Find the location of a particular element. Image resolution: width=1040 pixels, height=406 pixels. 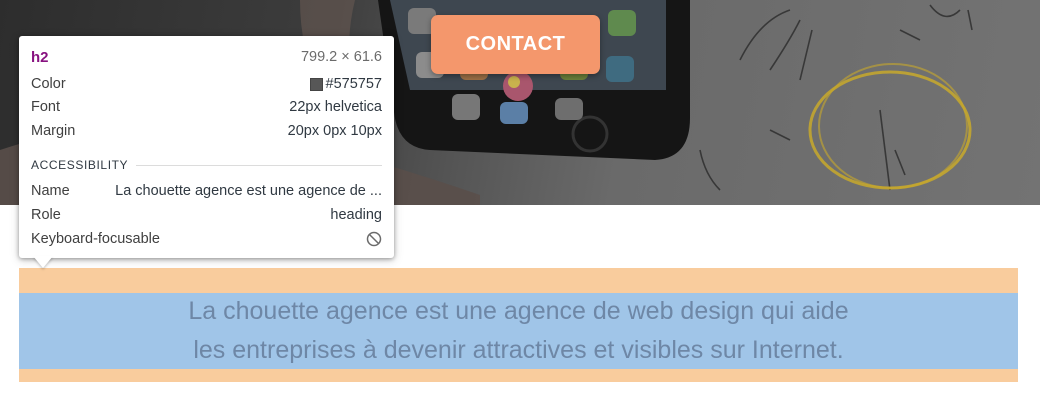

color-row: Color #575757 is located at coordinates (206, 84).